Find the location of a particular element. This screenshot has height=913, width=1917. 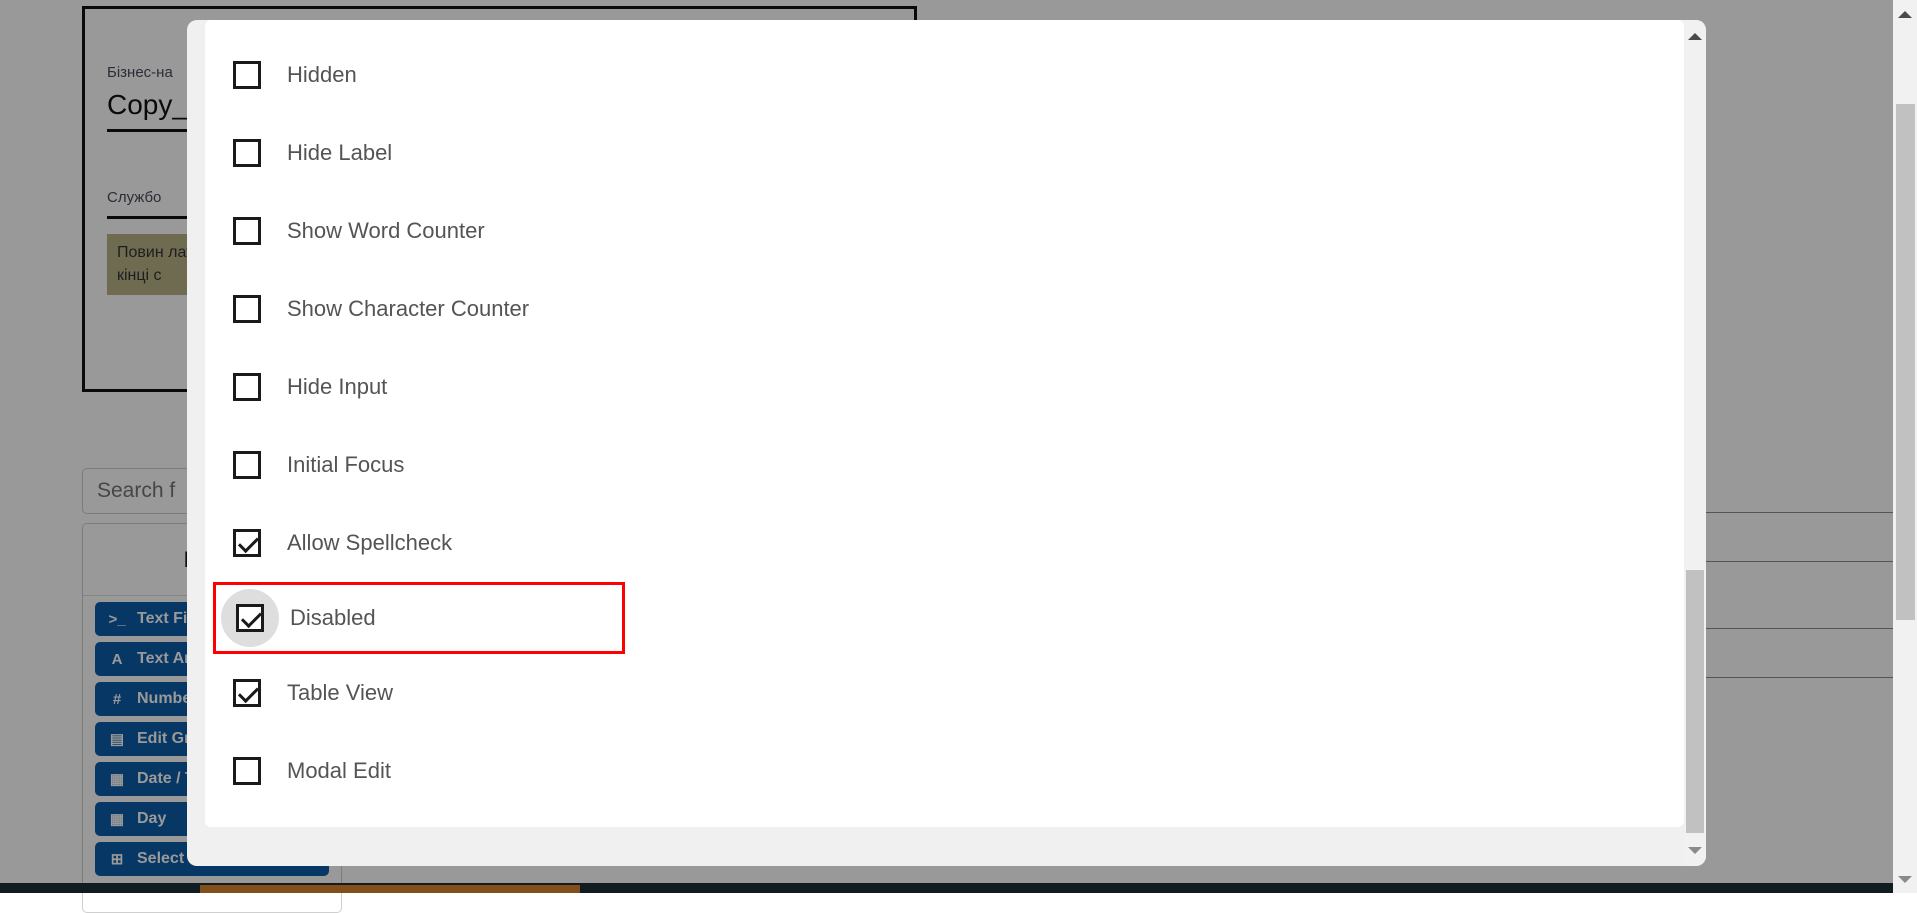

checkbox-label: Show Character Counter is located at coordinates (408, 309).